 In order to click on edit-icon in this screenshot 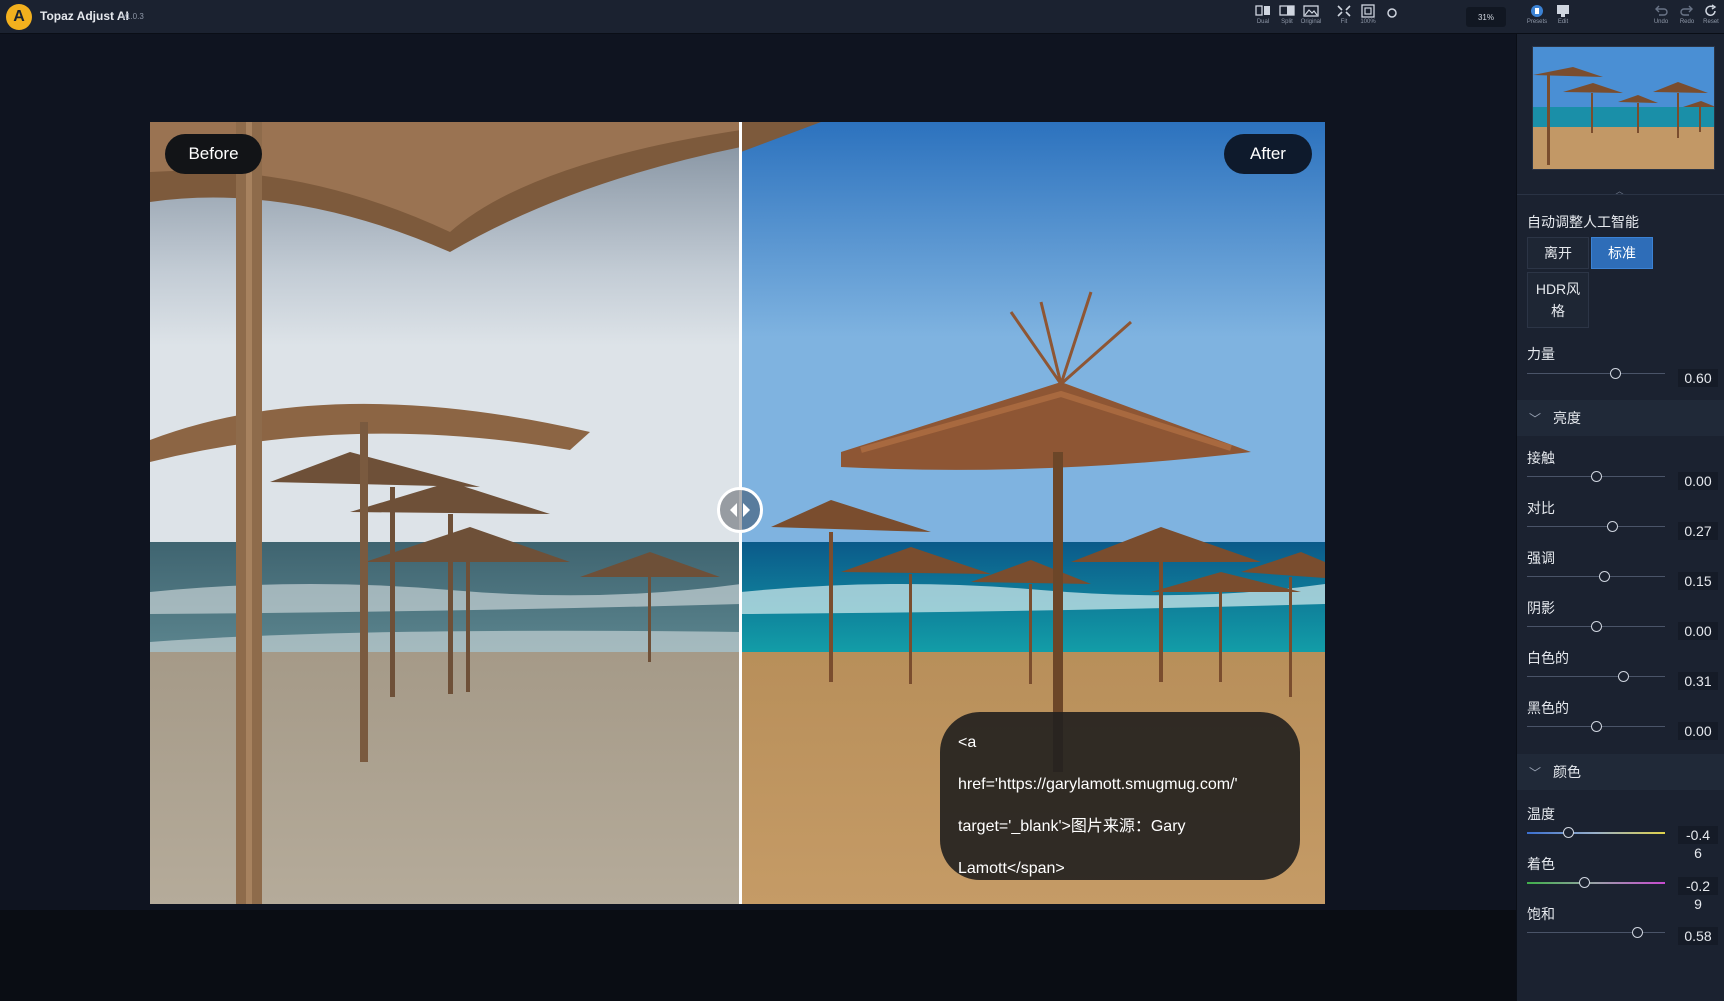, I will do `click(1563, 11)`.